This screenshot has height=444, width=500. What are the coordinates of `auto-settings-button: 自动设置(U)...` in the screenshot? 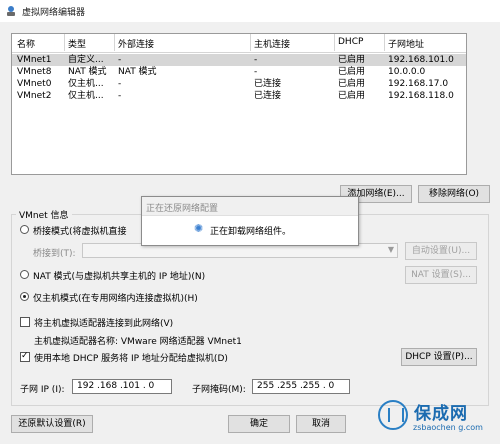 It's located at (441, 251).